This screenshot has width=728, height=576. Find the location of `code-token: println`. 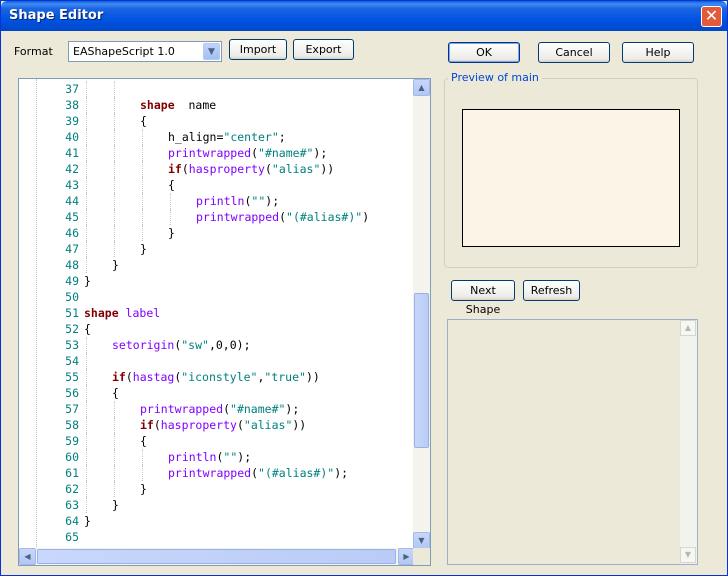

code-token: println is located at coordinates (192, 457).